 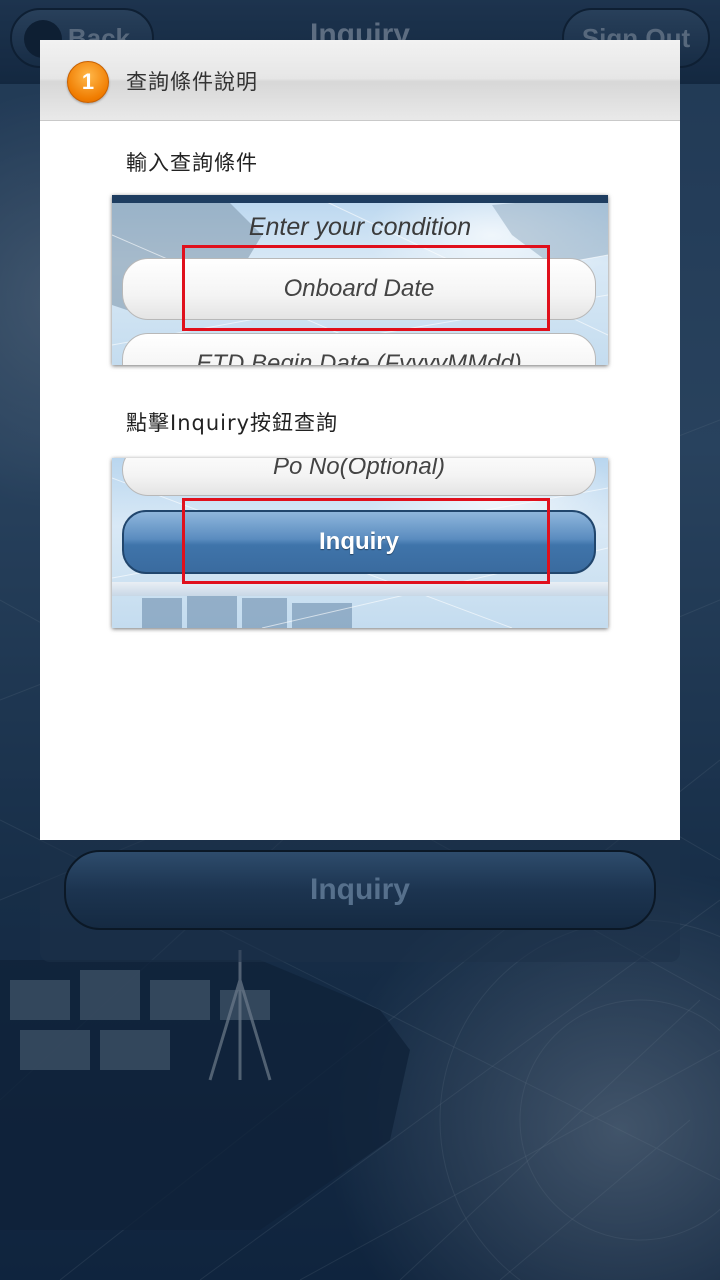 I want to click on inquiry-button-background: Inquiry, so click(x=360, y=890).